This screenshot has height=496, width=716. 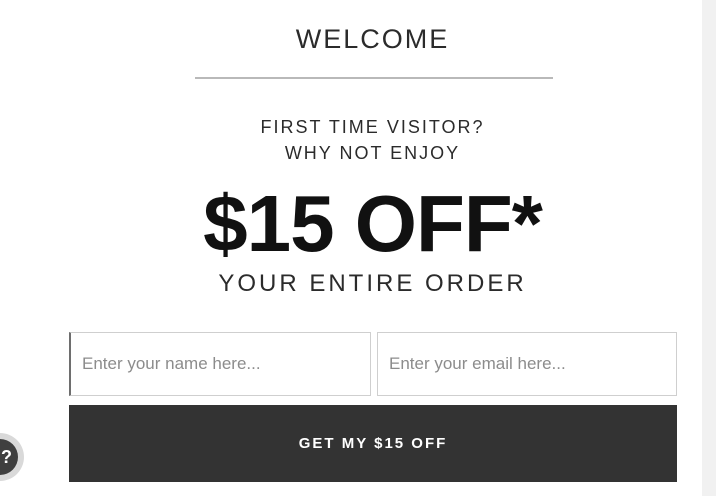 I want to click on discount-scope: YOUR ENTIRE ORDER, so click(x=372, y=283).